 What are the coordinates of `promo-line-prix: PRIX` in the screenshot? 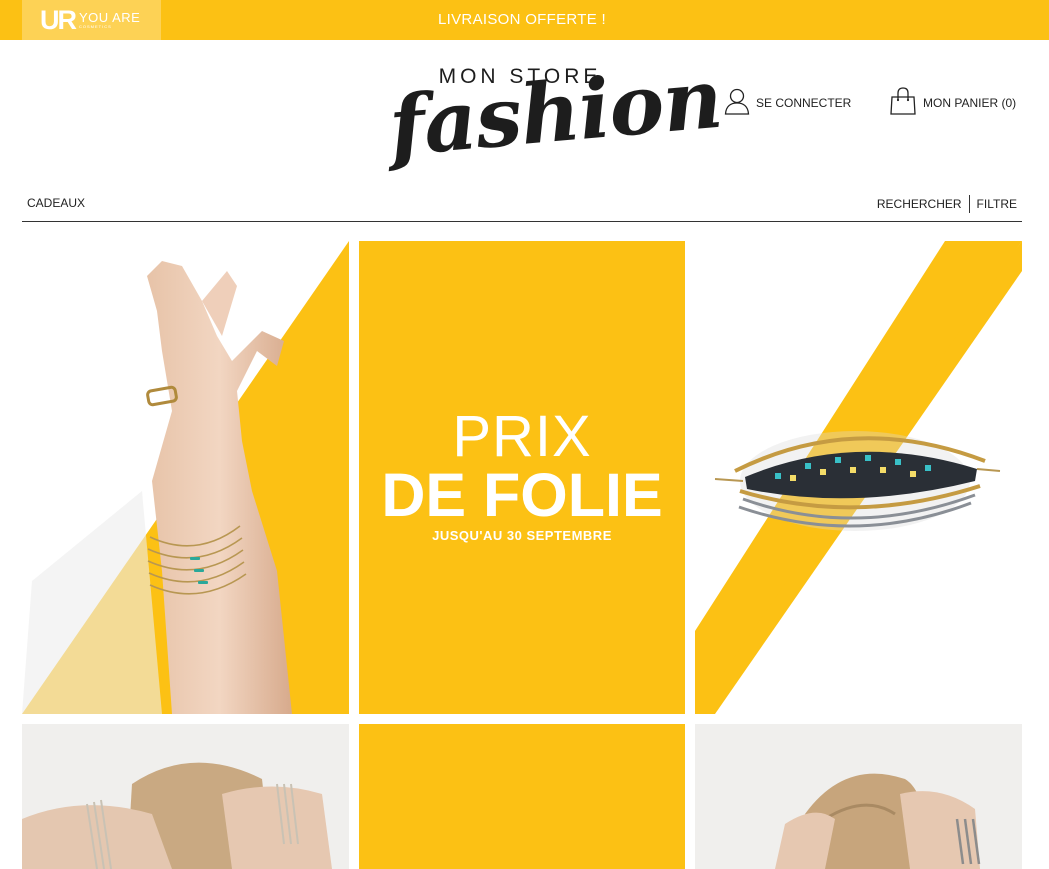 It's located at (522, 436).